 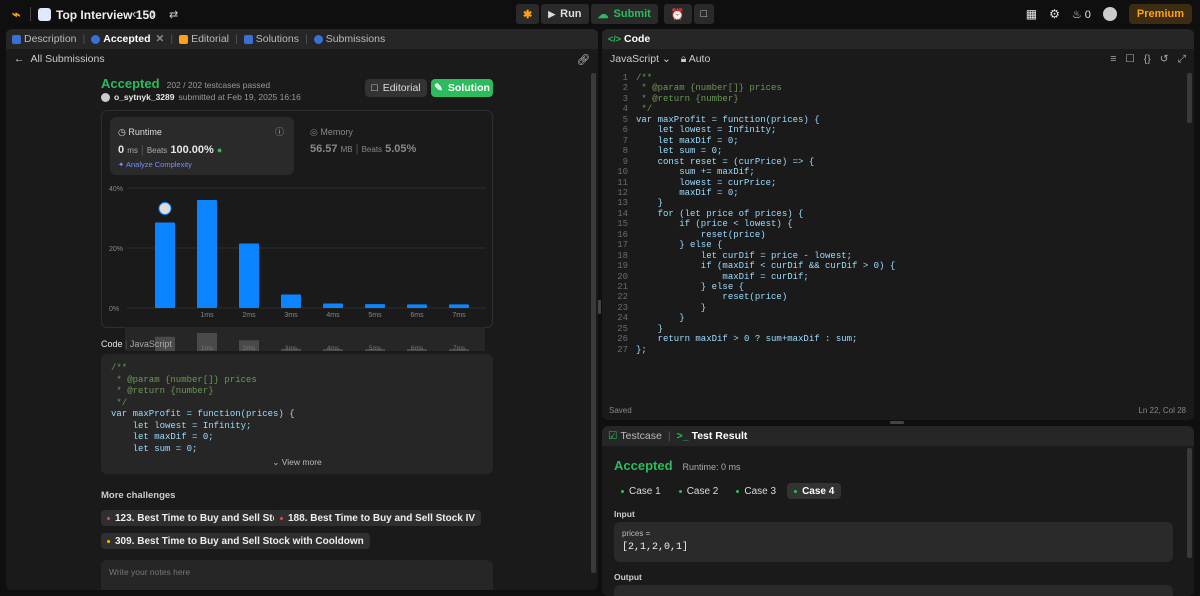 I want to click on line-number: 13, so click(x=622, y=203).